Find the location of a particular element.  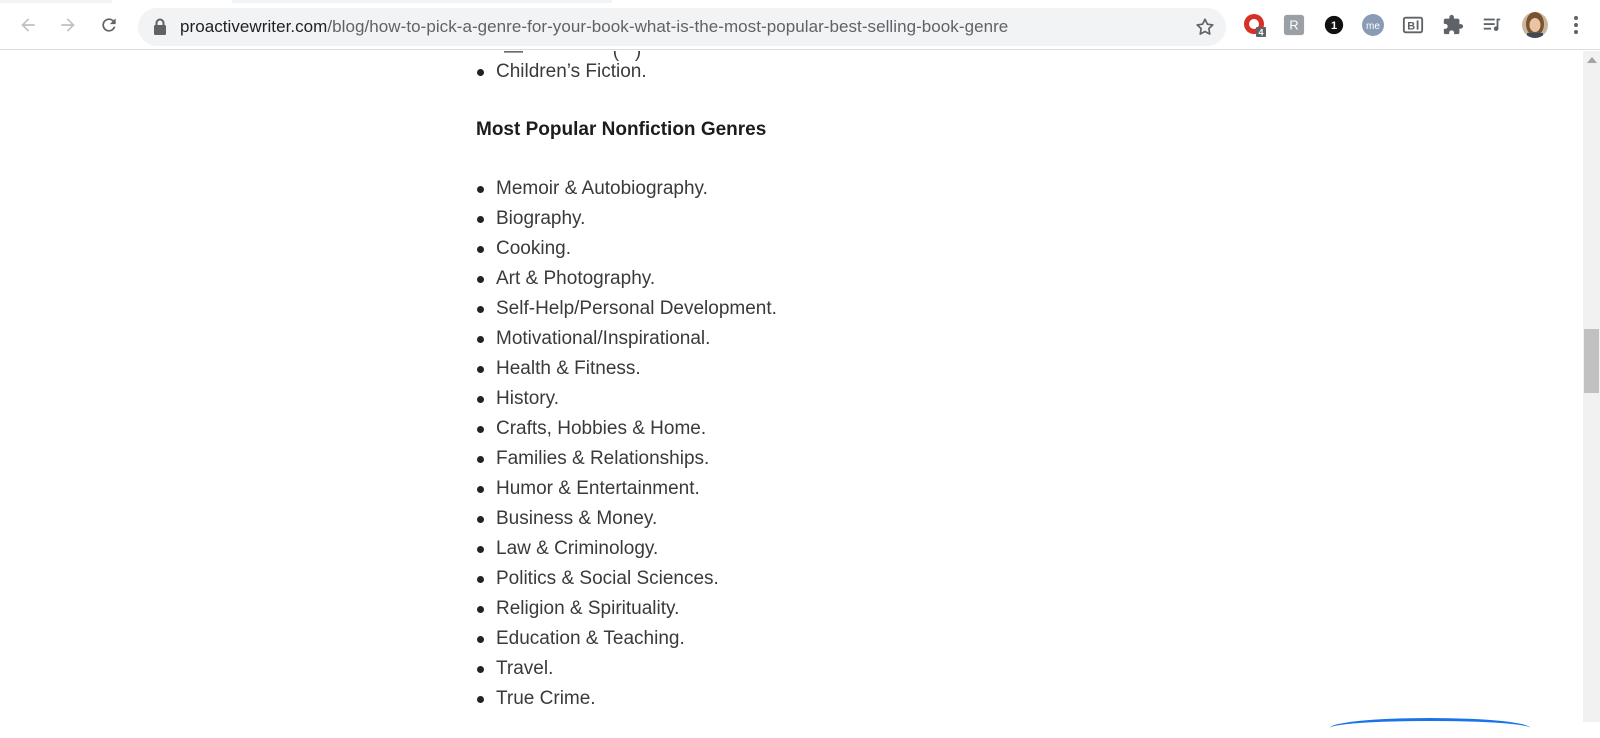

scroll-up-arrow-icon is located at coordinates (1592, 60).